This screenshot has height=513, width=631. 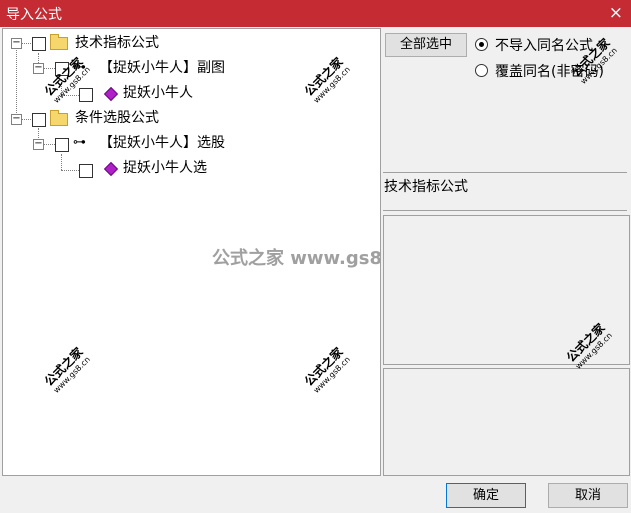 I want to click on tree-group-screening: 条件选股公式, so click(x=117, y=118).